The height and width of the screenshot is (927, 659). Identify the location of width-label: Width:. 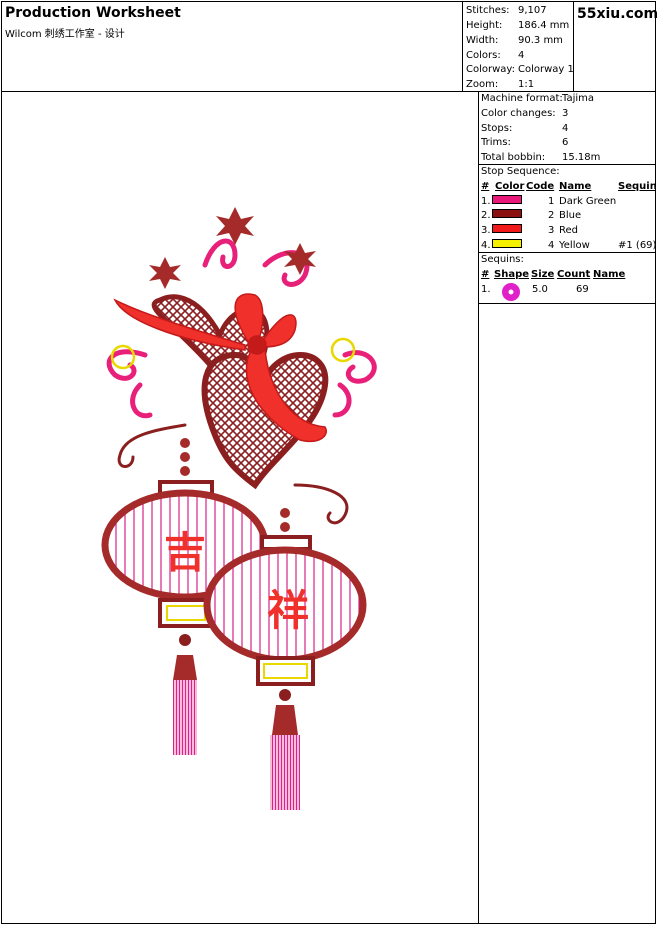
(482, 40).